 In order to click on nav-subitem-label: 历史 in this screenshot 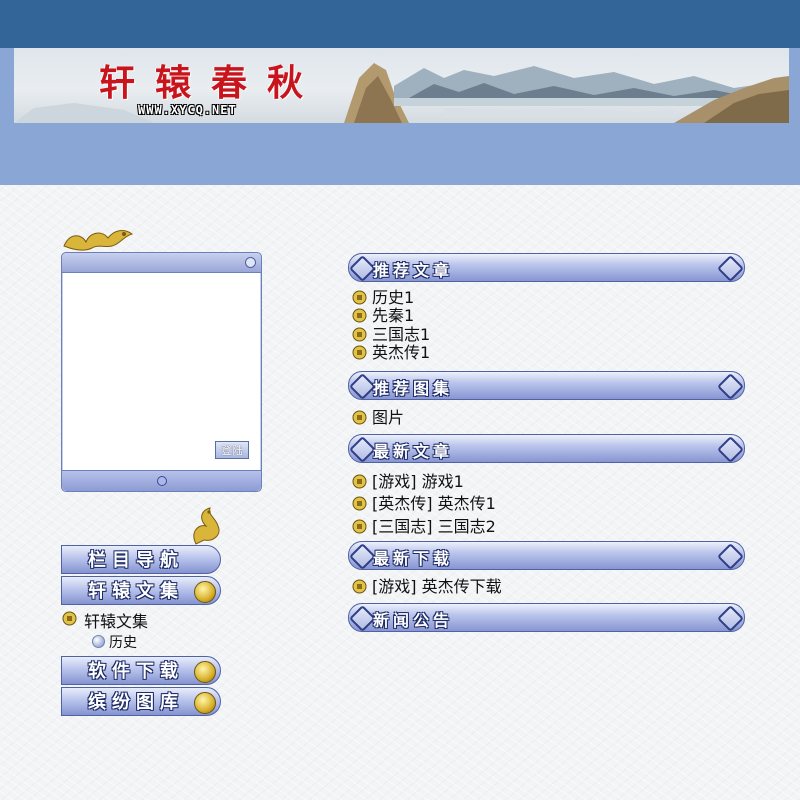, I will do `click(123, 643)`.